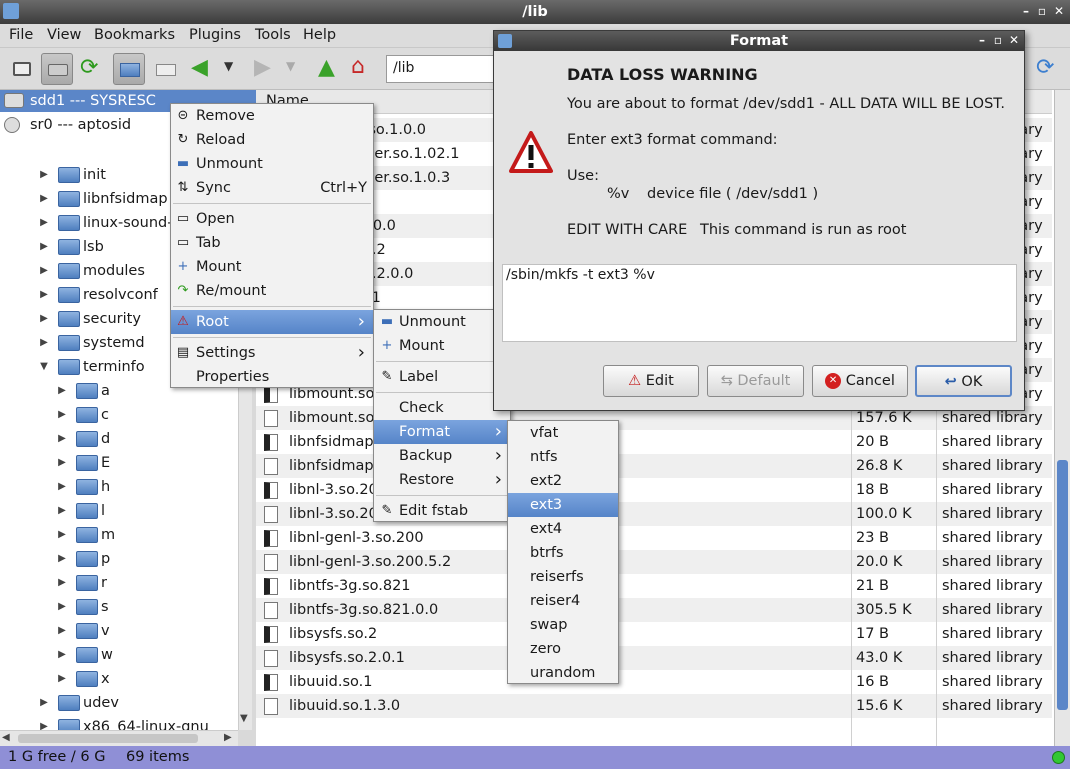 The width and height of the screenshot is (1070, 769). I want to click on devices-toggle-button, so click(57, 69).